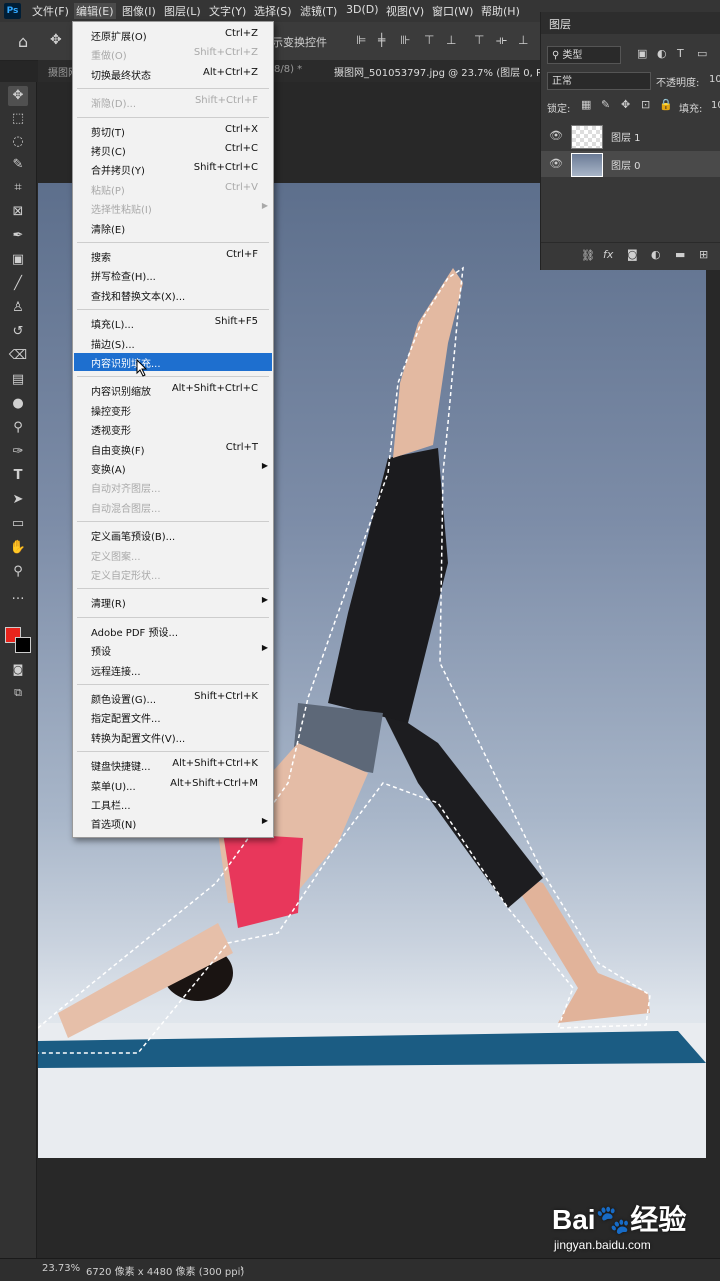  What do you see at coordinates (625, 104) in the screenshot?
I see `lock-position-icon: ✥` at bounding box center [625, 104].